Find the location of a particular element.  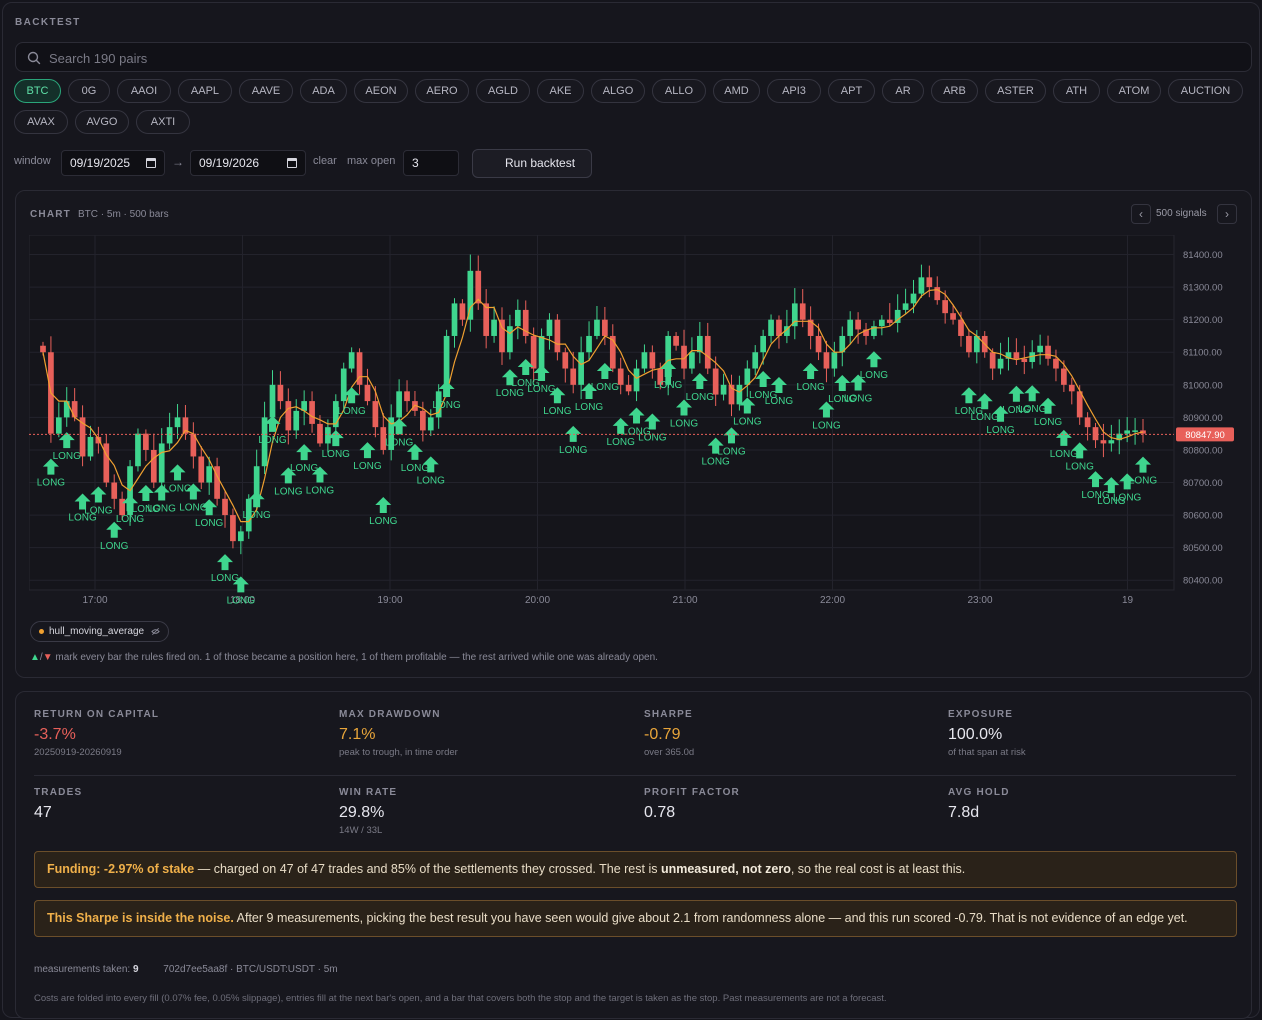

run-id: 702d7ee5aa8f · BTC/USDT:USDT · 5m is located at coordinates (250, 969).